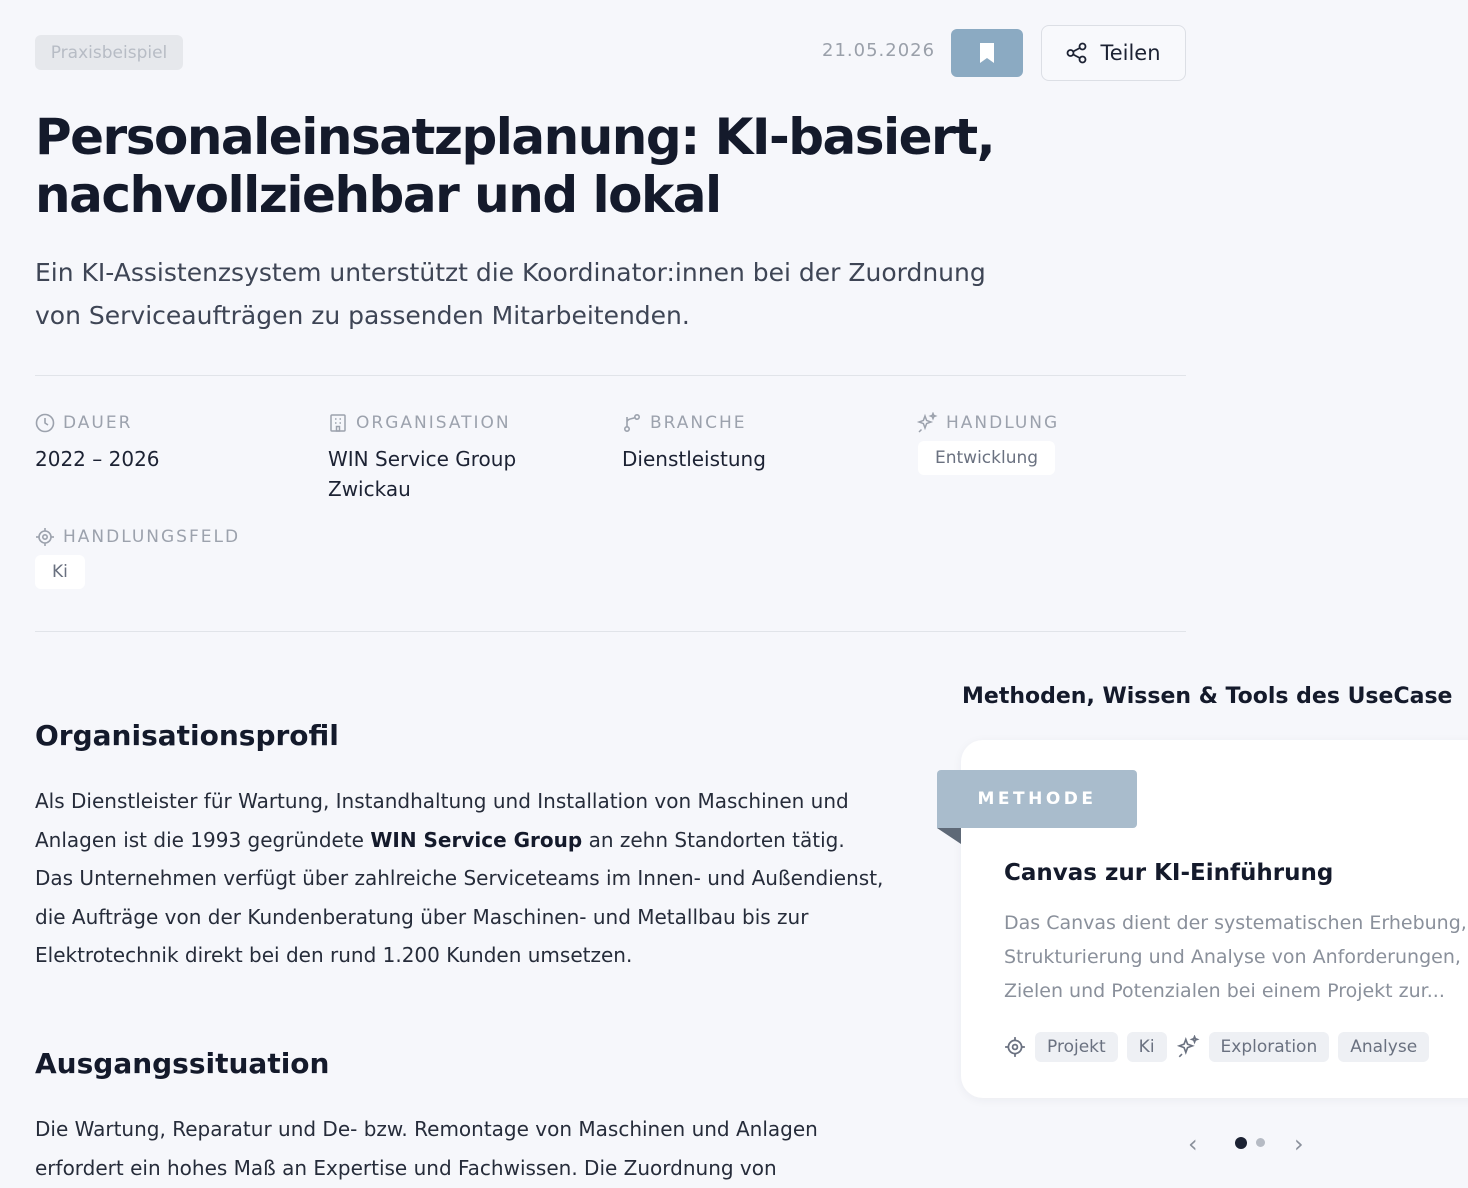 This screenshot has width=1468, height=1188. What do you see at coordinates (182, 1063) in the screenshot?
I see `section-heading-ausgangssituation: Ausgangssituation` at bounding box center [182, 1063].